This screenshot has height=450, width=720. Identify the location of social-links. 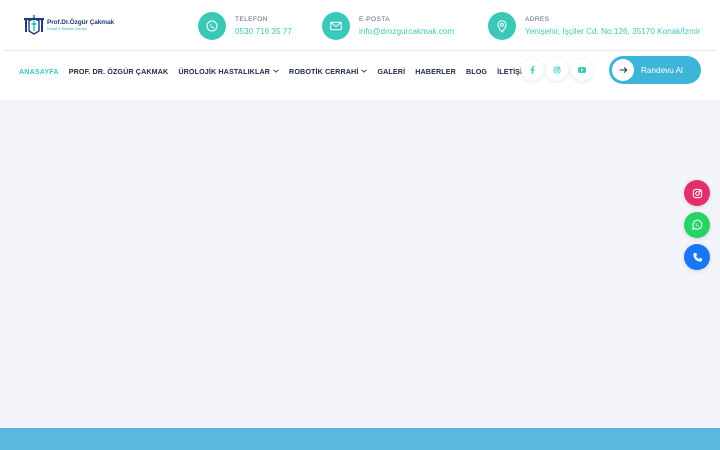
(558, 70).